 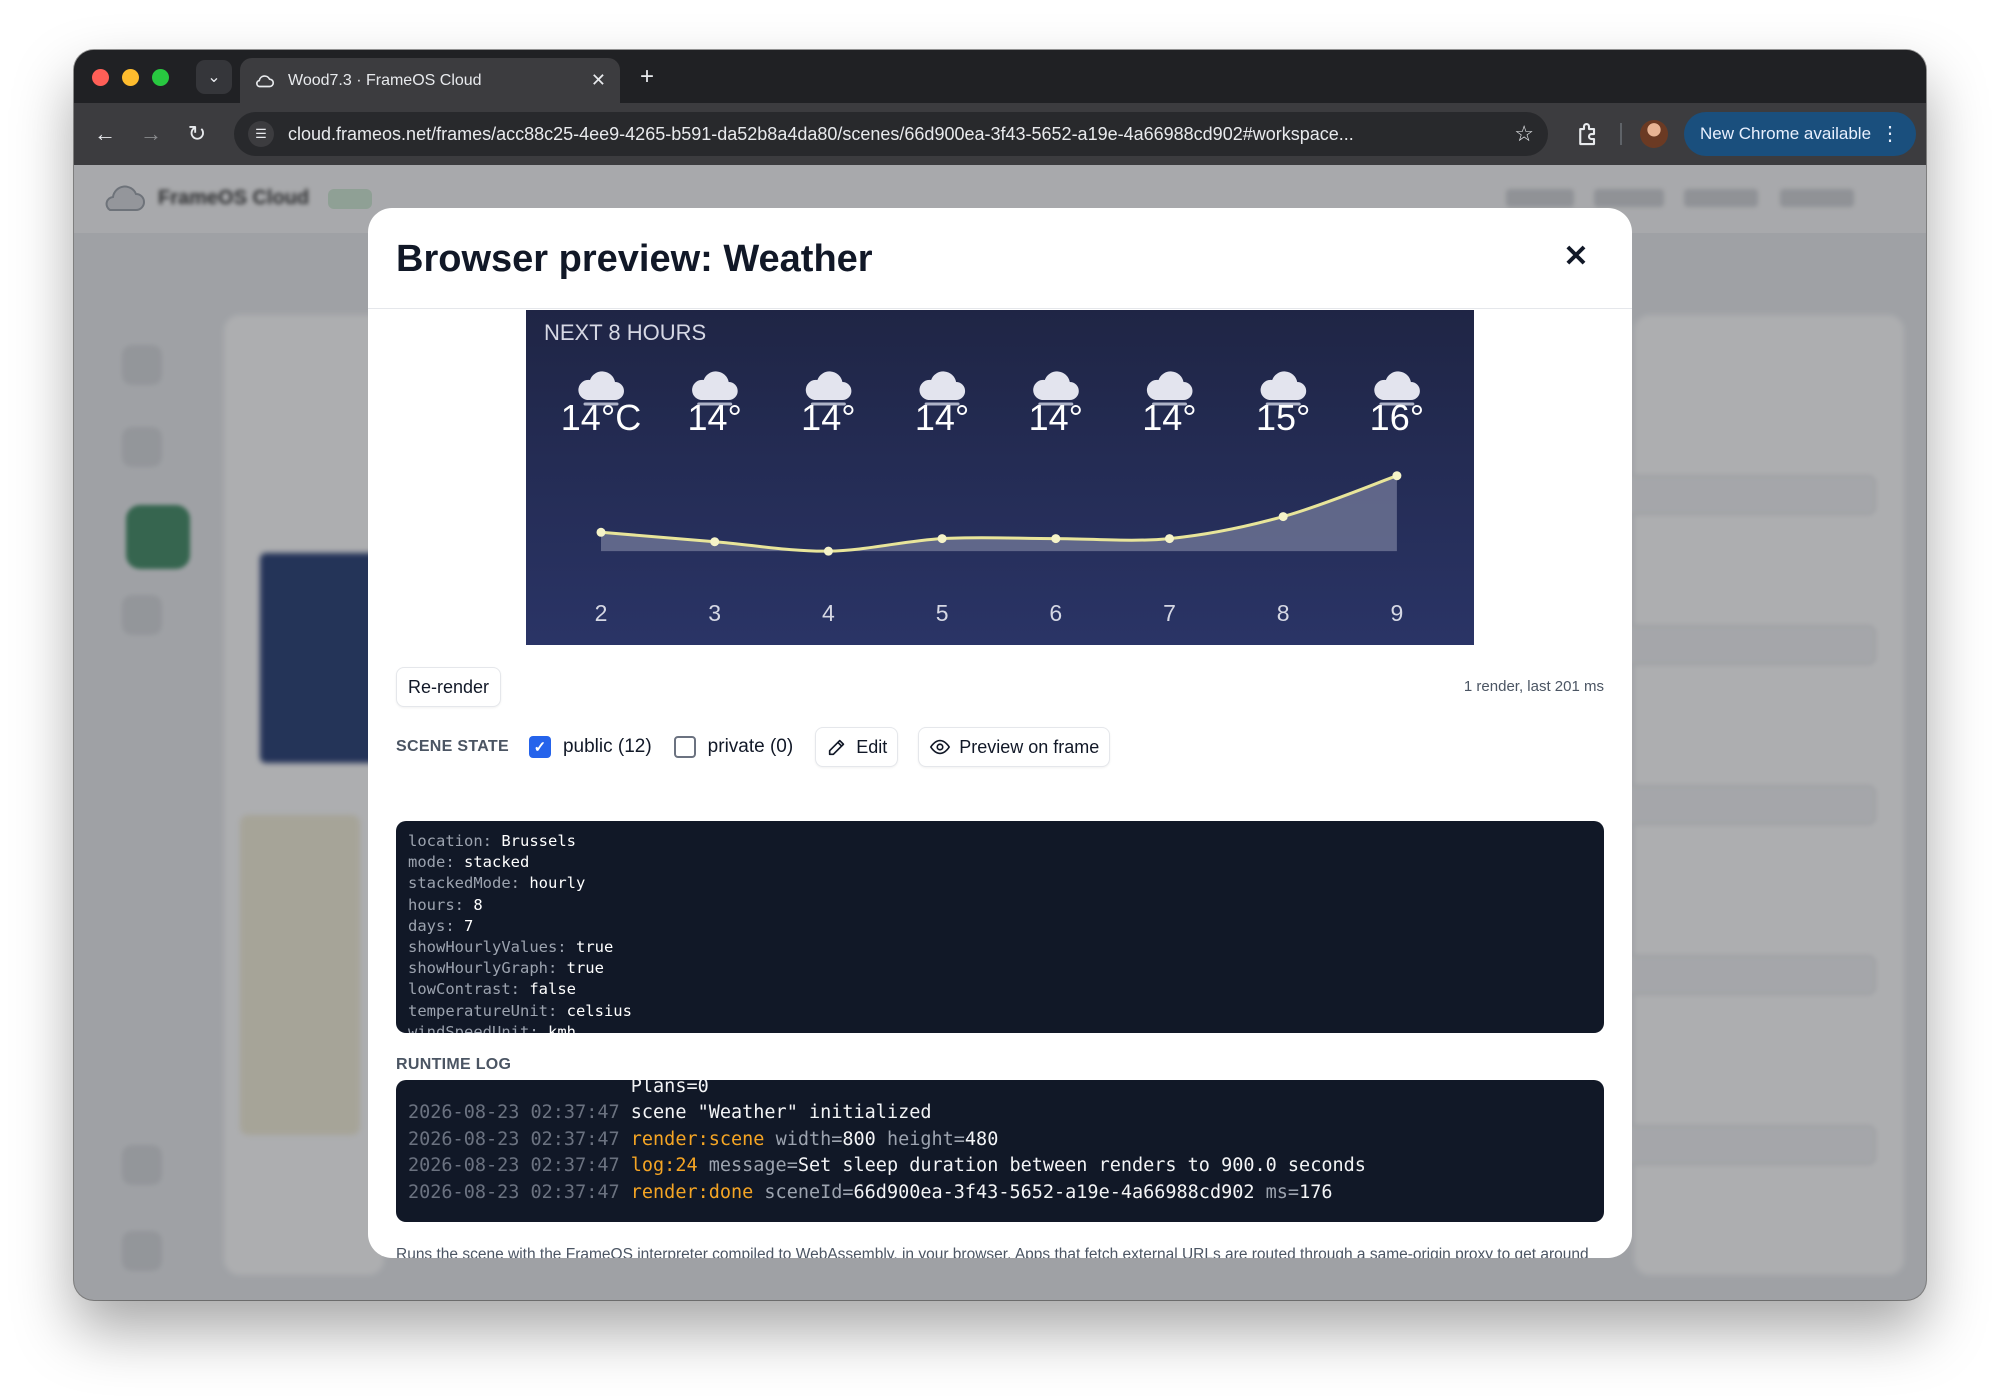 I want to click on browser-tab: Wood7.3 · FrameOS Cloud ✕, so click(x=430, y=80).